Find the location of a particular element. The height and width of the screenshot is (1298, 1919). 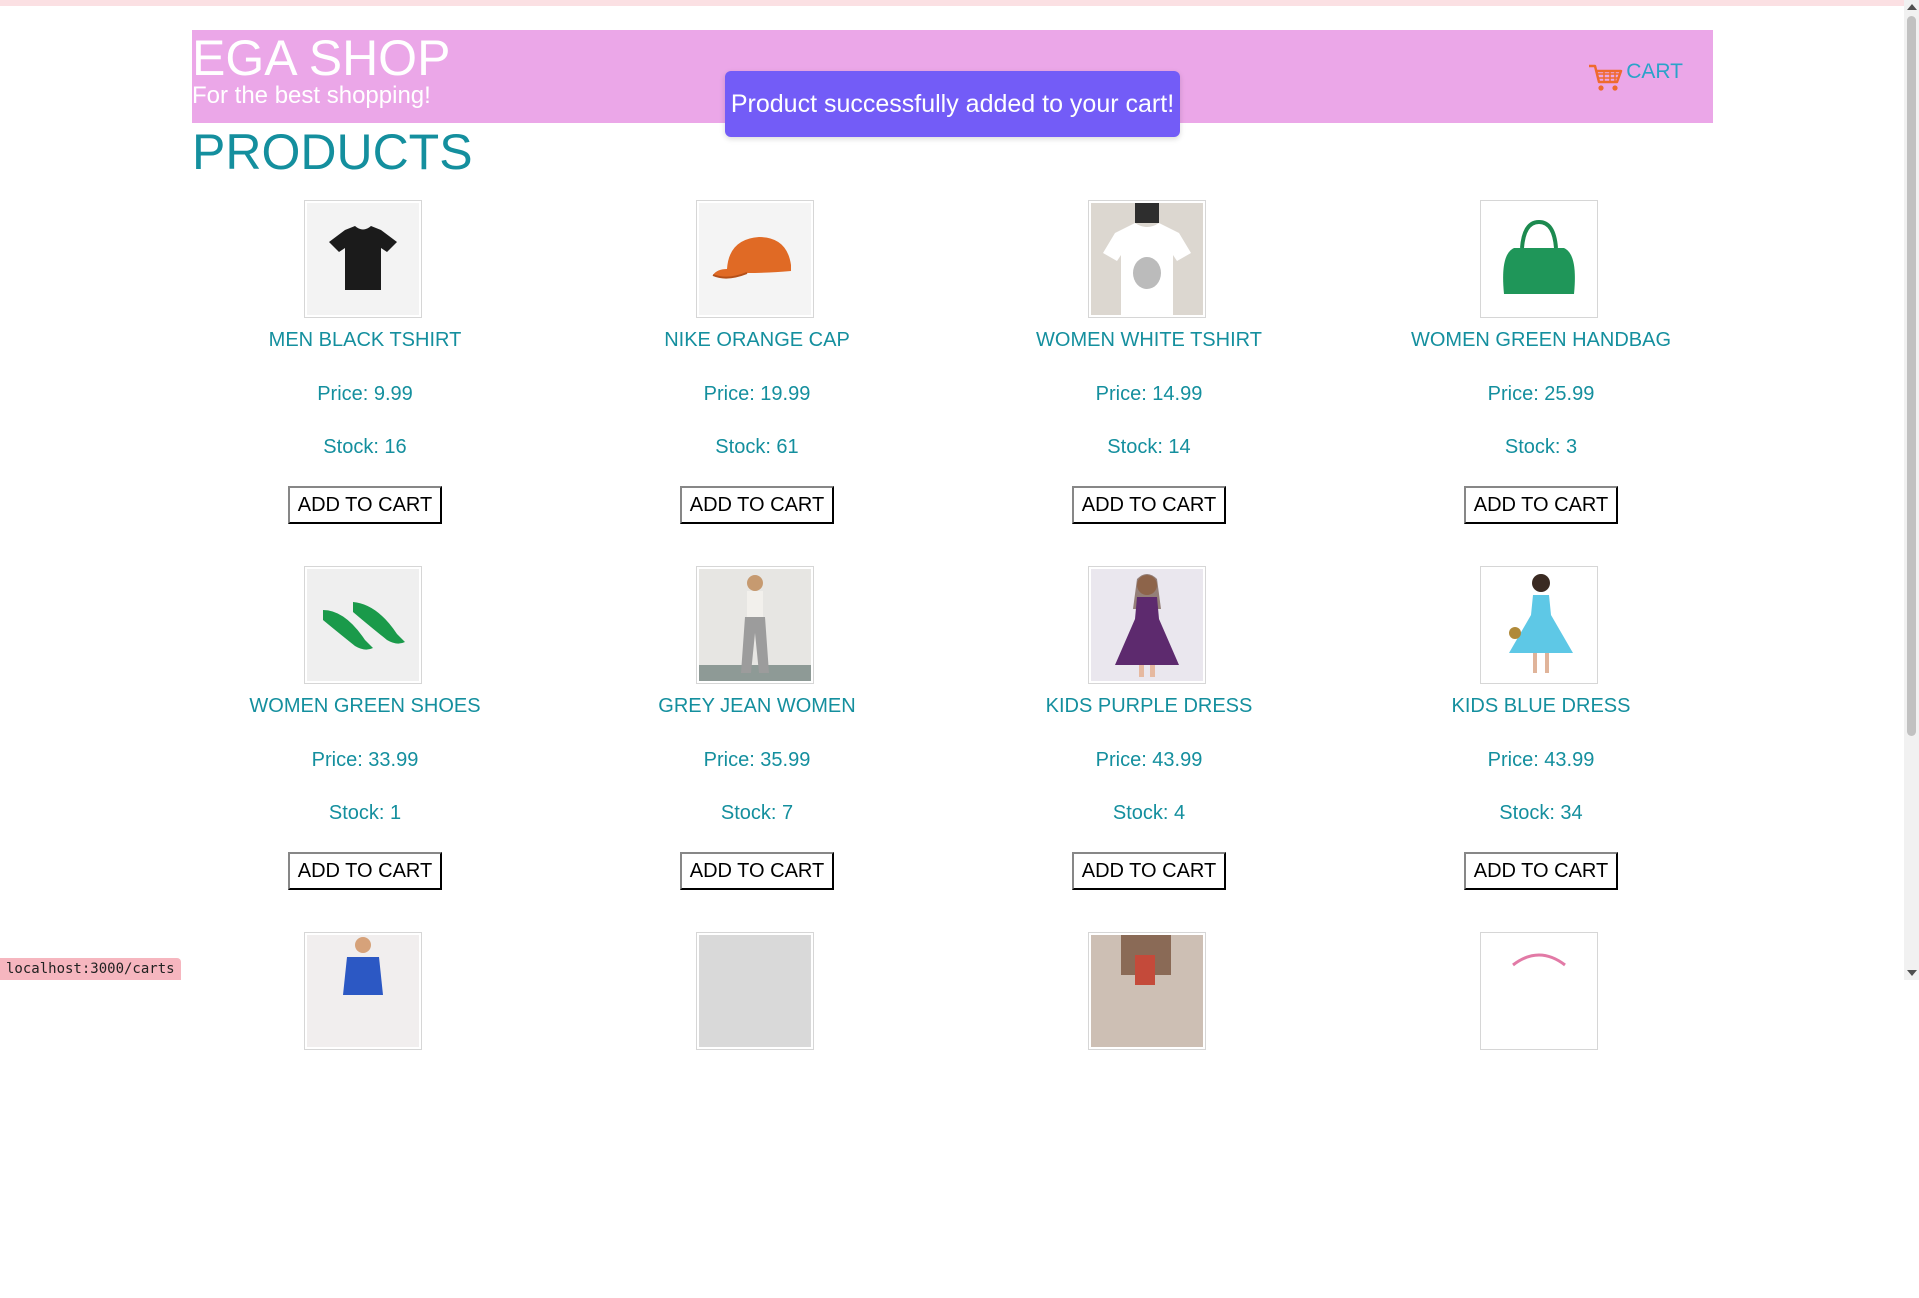

product-stock: Stock: 34 is located at coordinates (1541, 813).